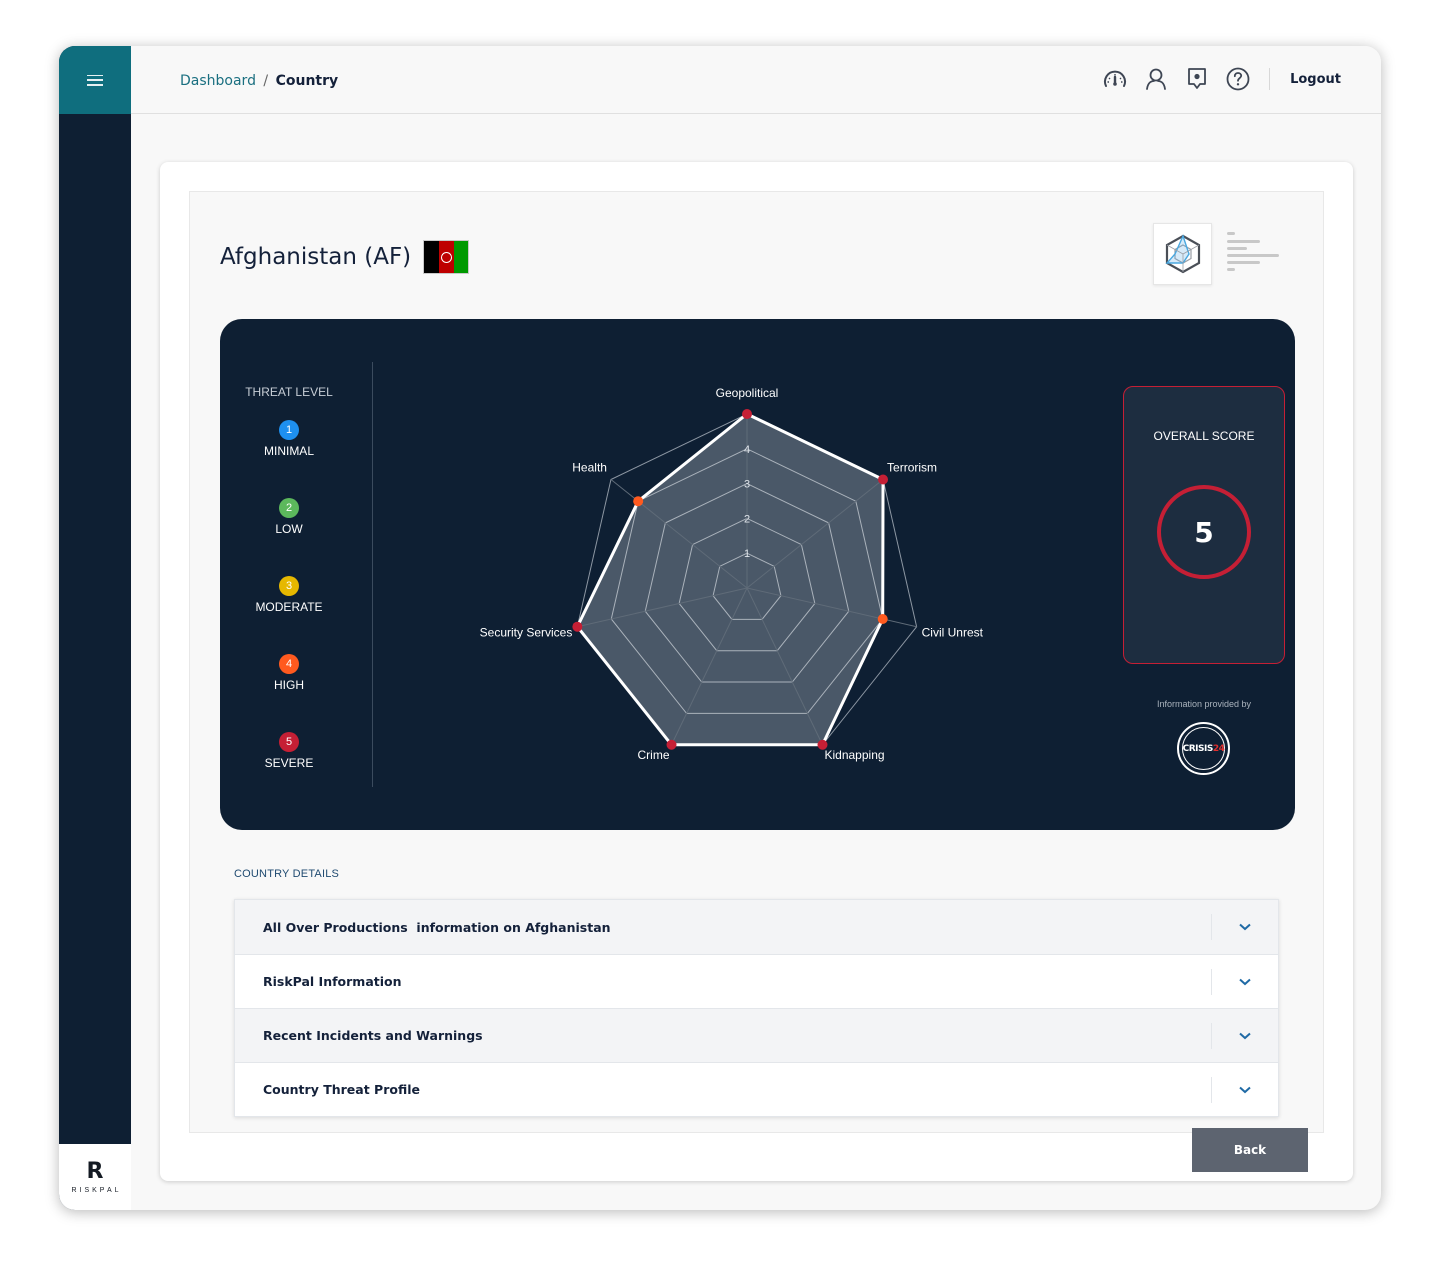 Image resolution: width=1440 pixels, height=1272 pixels. Describe the element at coordinates (589, 468) in the screenshot. I see `radar-axis-label: Health` at that location.